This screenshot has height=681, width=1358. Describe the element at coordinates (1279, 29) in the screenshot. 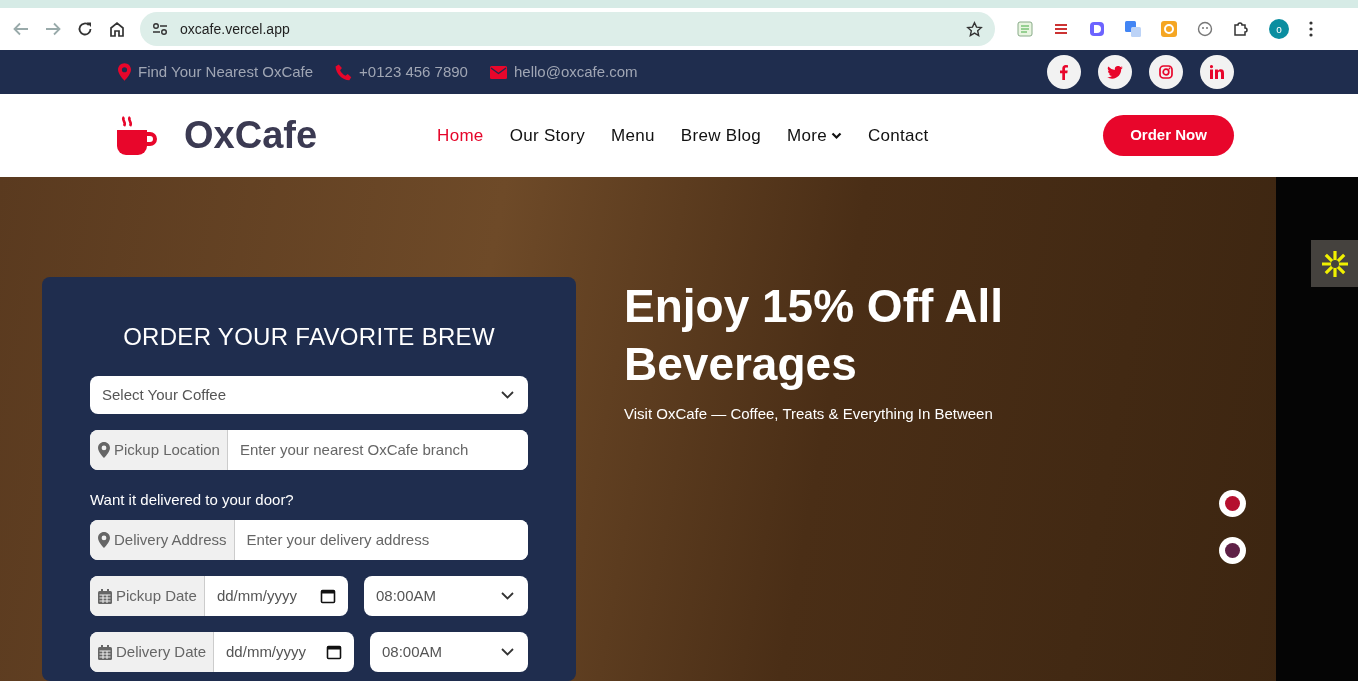

I see `profile-avatar: o` at that location.